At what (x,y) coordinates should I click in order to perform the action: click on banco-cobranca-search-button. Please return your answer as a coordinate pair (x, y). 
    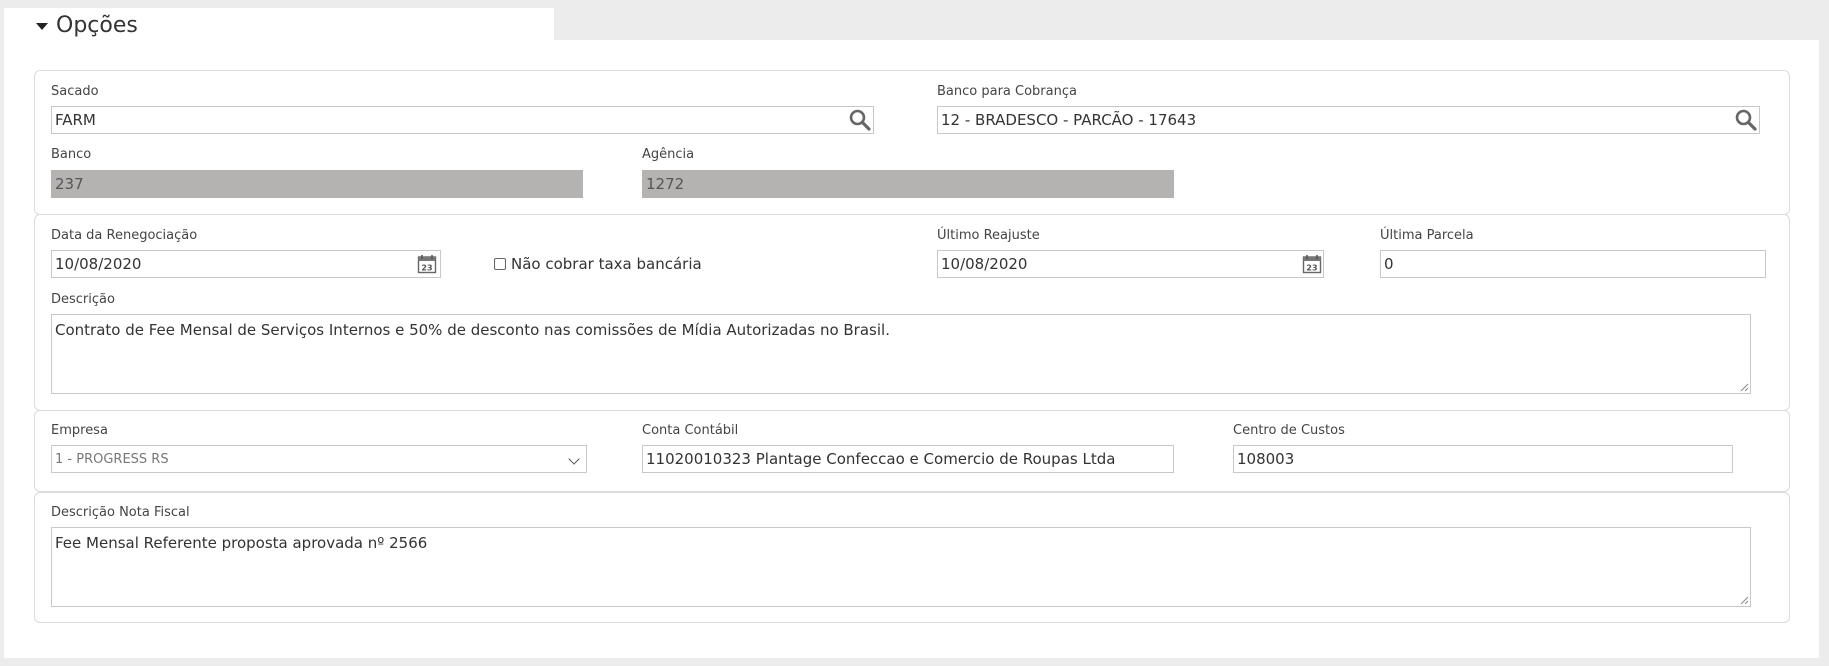
    Looking at the image, I should click on (1746, 120).